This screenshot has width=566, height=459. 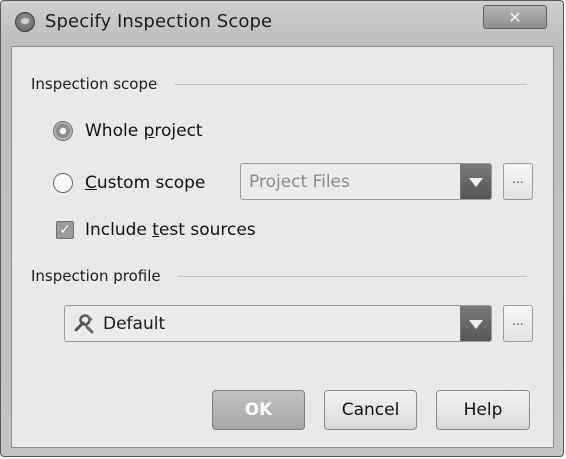 What do you see at coordinates (350, 84) in the screenshot?
I see `inspection-scope-divider` at bounding box center [350, 84].